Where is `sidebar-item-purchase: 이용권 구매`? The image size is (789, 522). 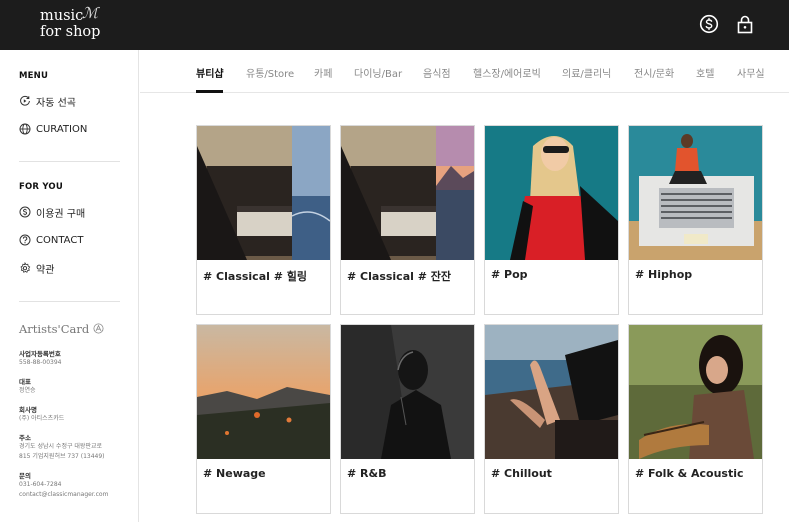 sidebar-item-purchase: 이용권 구매 is located at coordinates (52, 212).